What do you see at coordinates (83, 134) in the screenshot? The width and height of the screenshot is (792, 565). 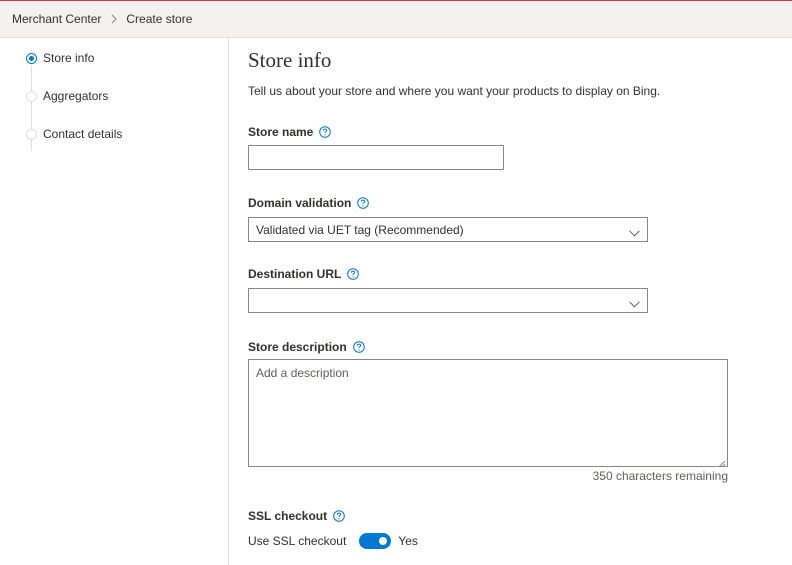 I see `step-label: Contact details` at bounding box center [83, 134].